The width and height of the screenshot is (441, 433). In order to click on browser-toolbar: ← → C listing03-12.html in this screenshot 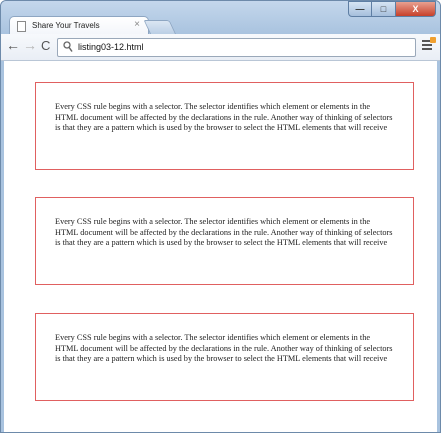, I will do `click(220, 47)`.